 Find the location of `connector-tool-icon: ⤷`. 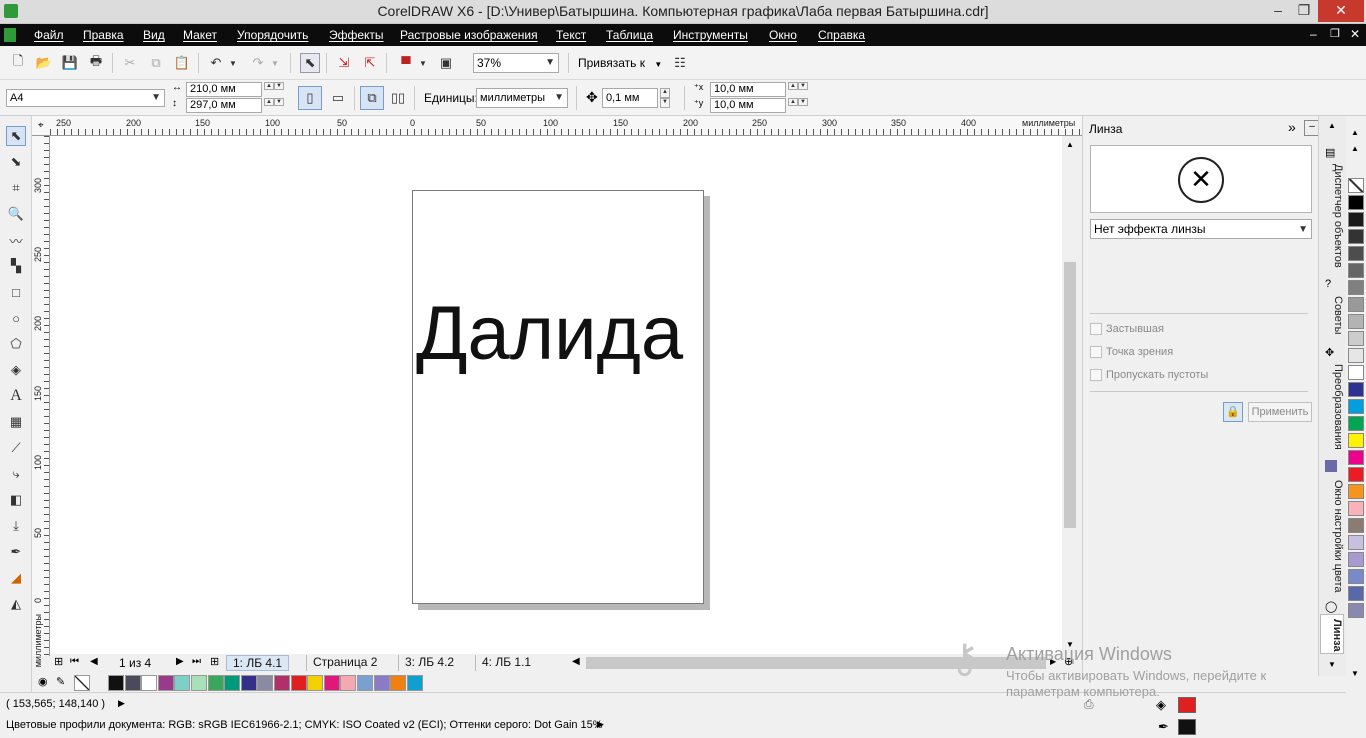

connector-tool-icon: ⤷ is located at coordinates (16, 474).